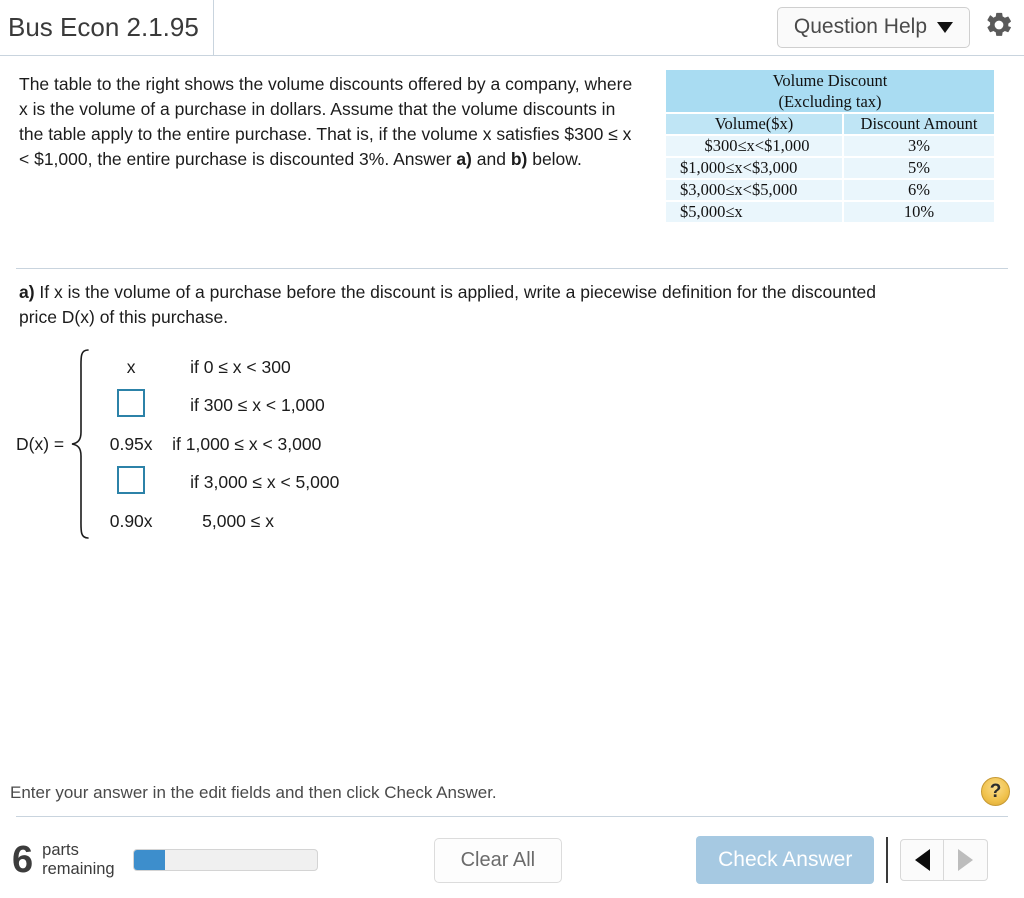 The height and width of the screenshot is (898, 1024). I want to click on toolbar-separator, so click(887, 860).